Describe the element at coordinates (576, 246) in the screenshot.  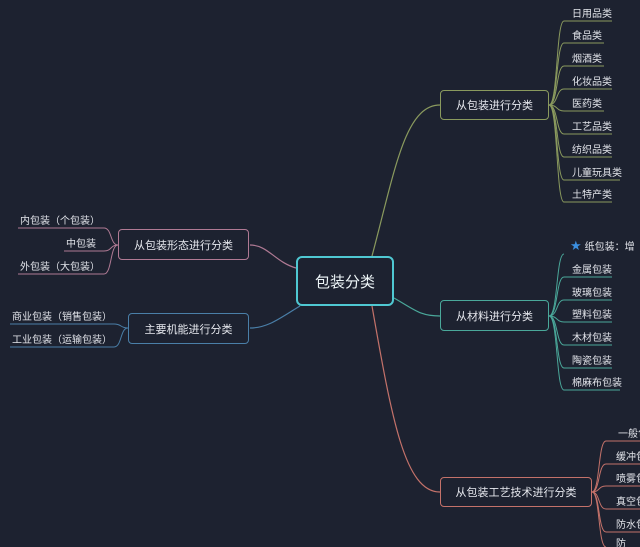
I see `star-icon: ★` at that location.